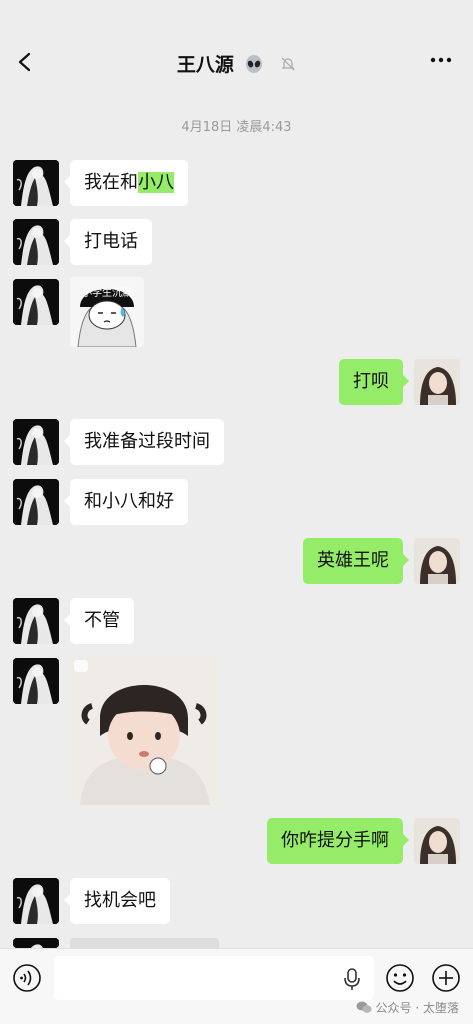 The width and height of the screenshot is (473, 1024). Describe the element at coordinates (253, 63) in the screenshot. I see `alien-icon` at that location.